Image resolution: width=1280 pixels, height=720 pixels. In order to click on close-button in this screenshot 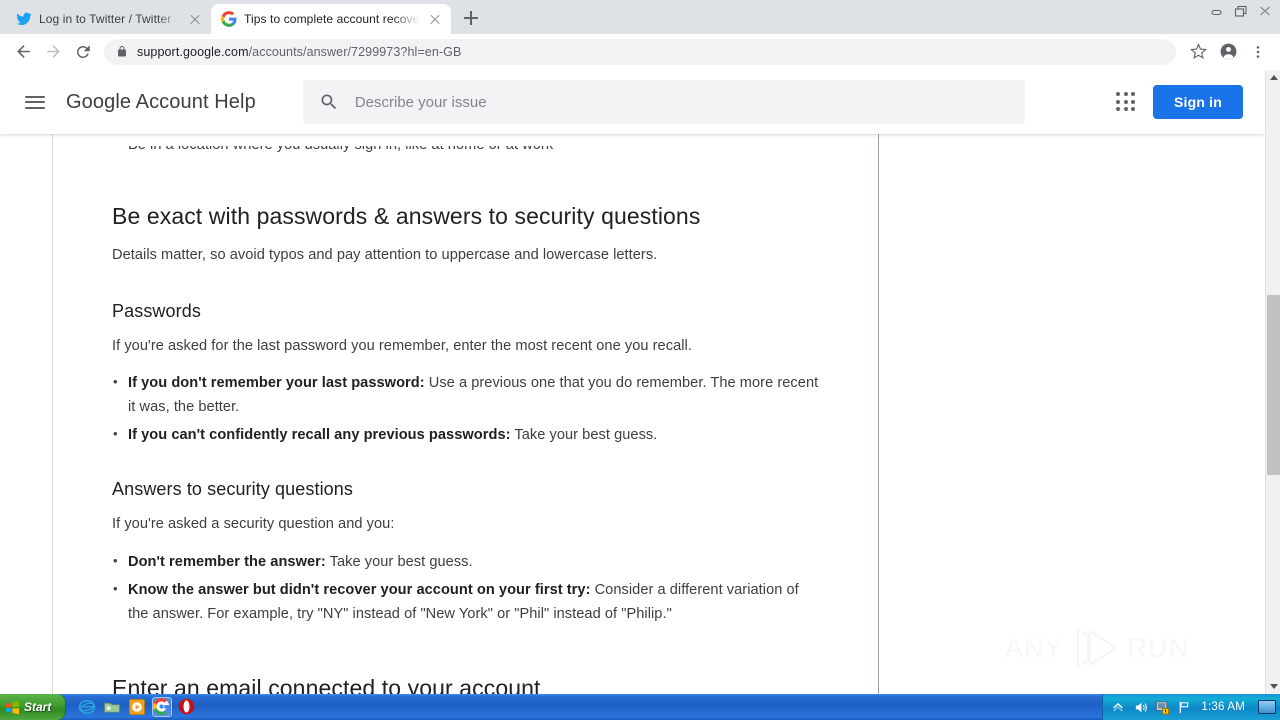, I will do `click(1265, 11)`.